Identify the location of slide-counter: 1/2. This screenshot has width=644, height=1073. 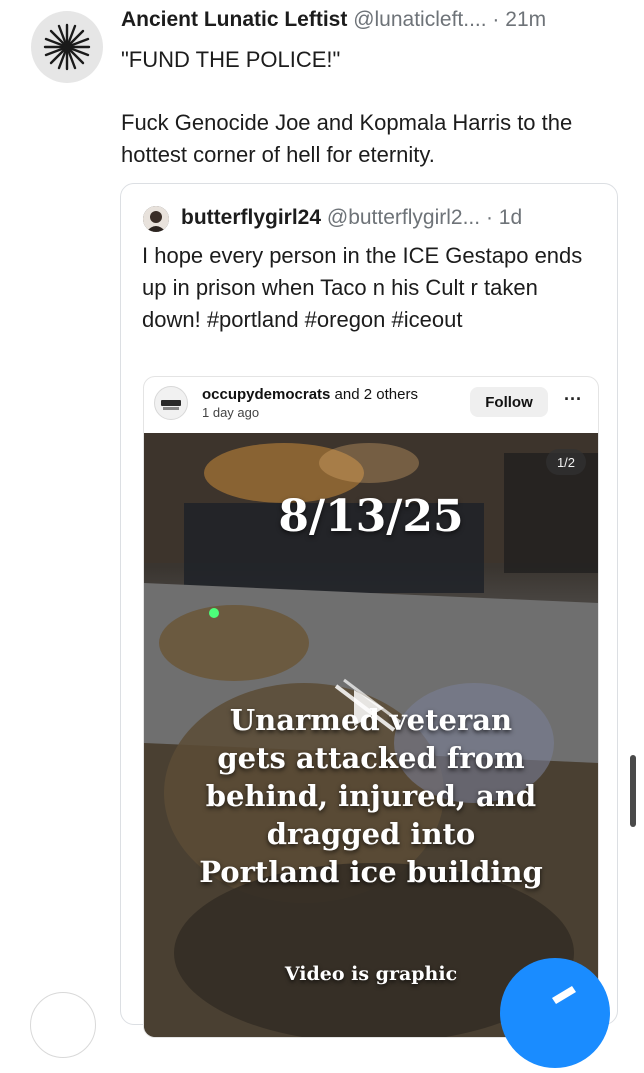
(566, 462).